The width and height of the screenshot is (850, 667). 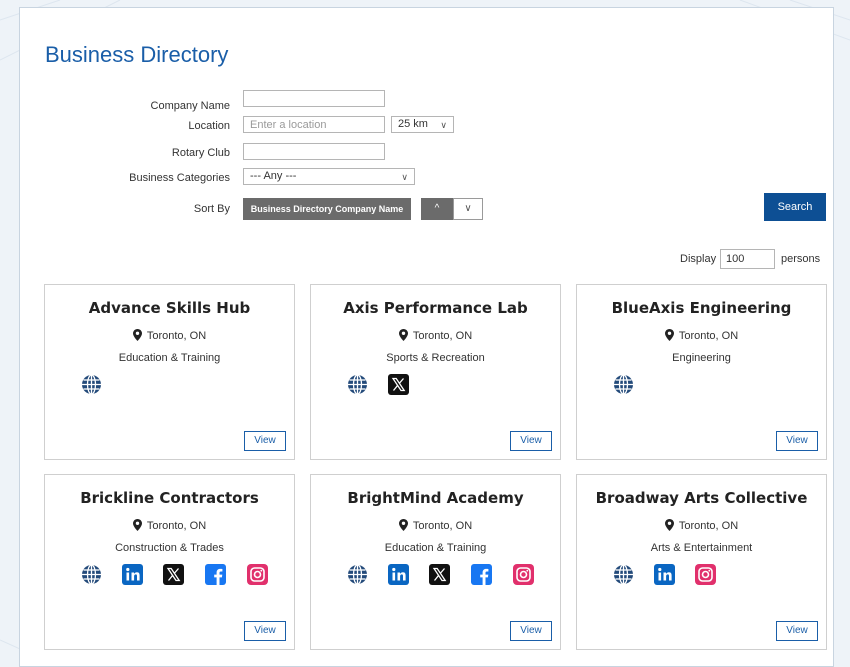 I want to click on category-text: Engineering, so click(x=701, y=358).